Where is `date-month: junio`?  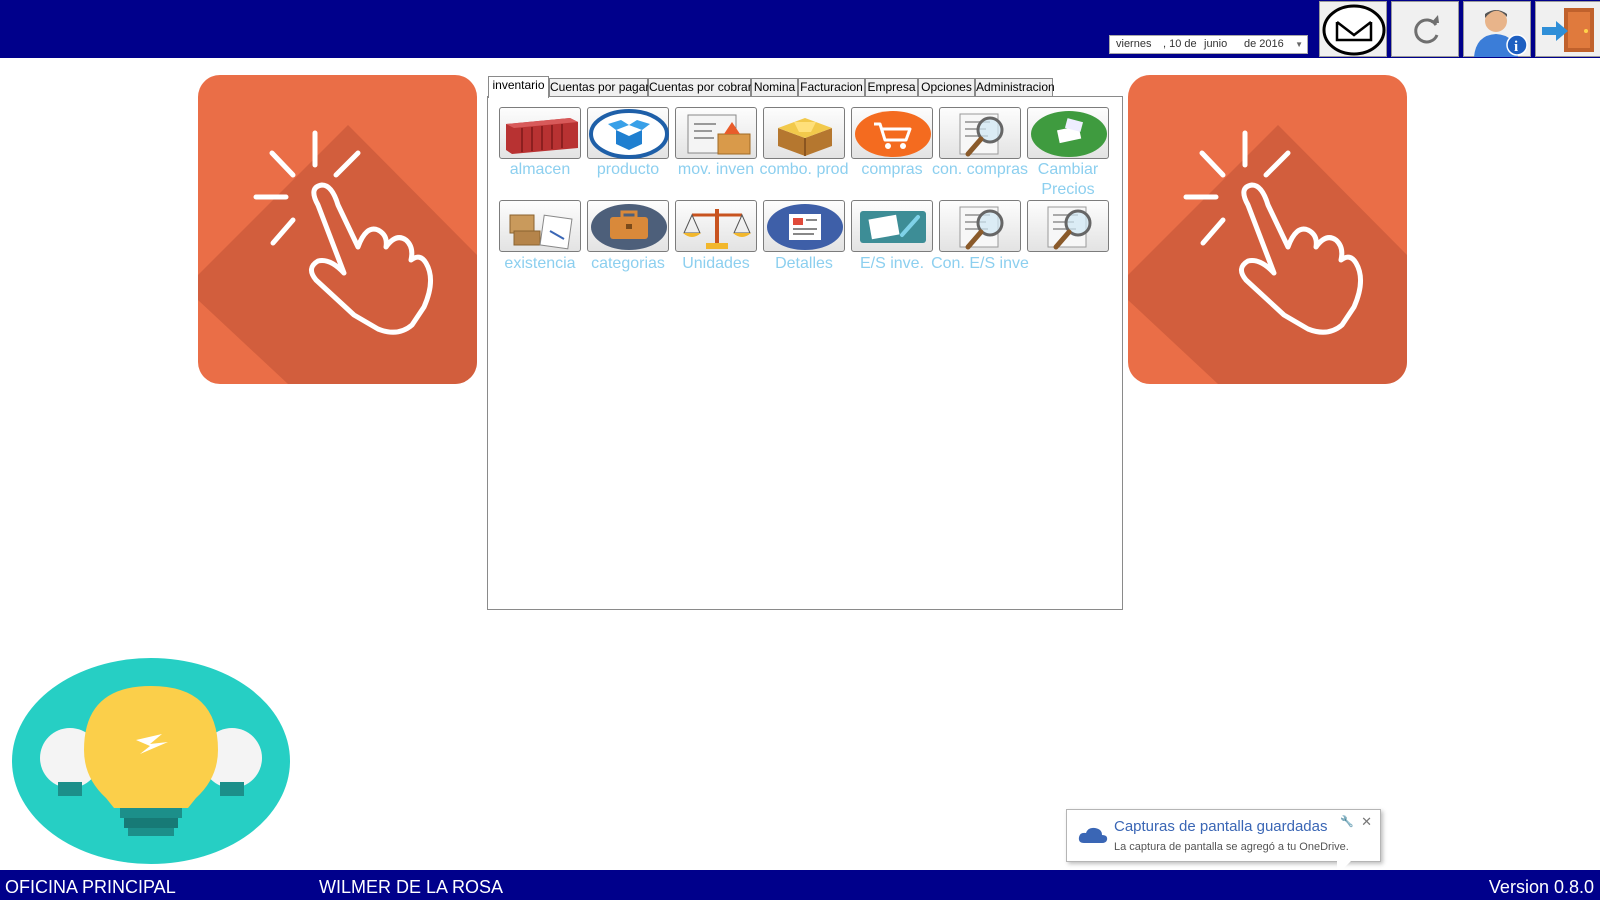
date-month: junio is located at coordinates (1216, 44).